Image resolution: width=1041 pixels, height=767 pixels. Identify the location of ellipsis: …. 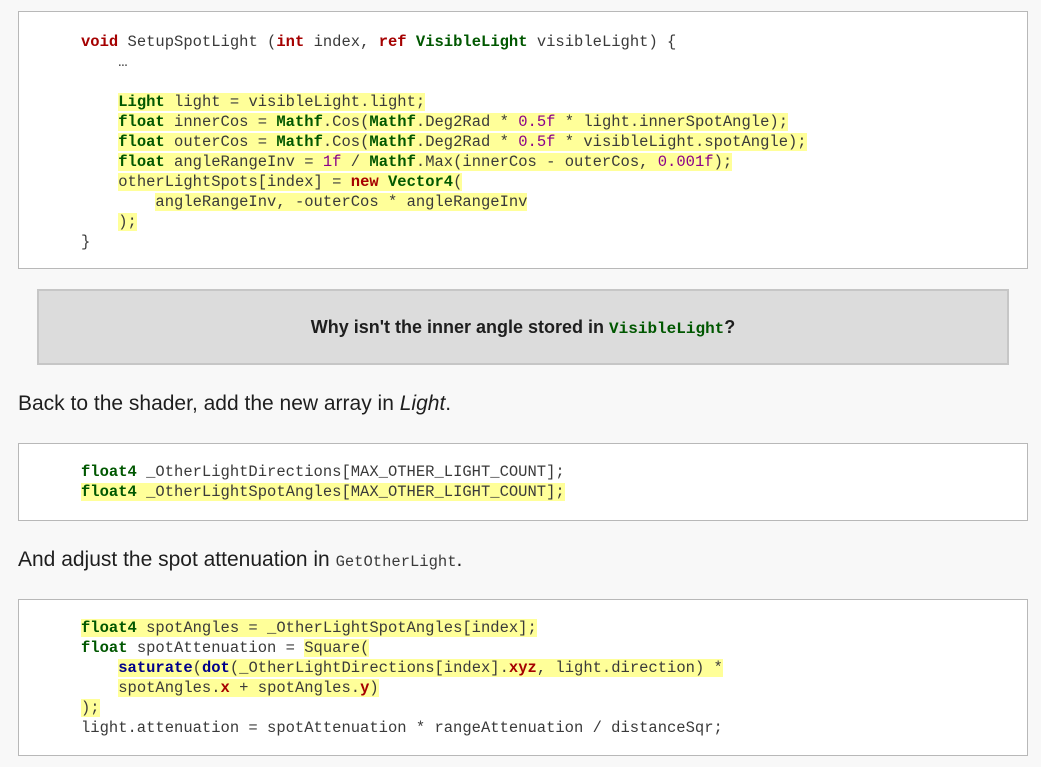
(123, 62).